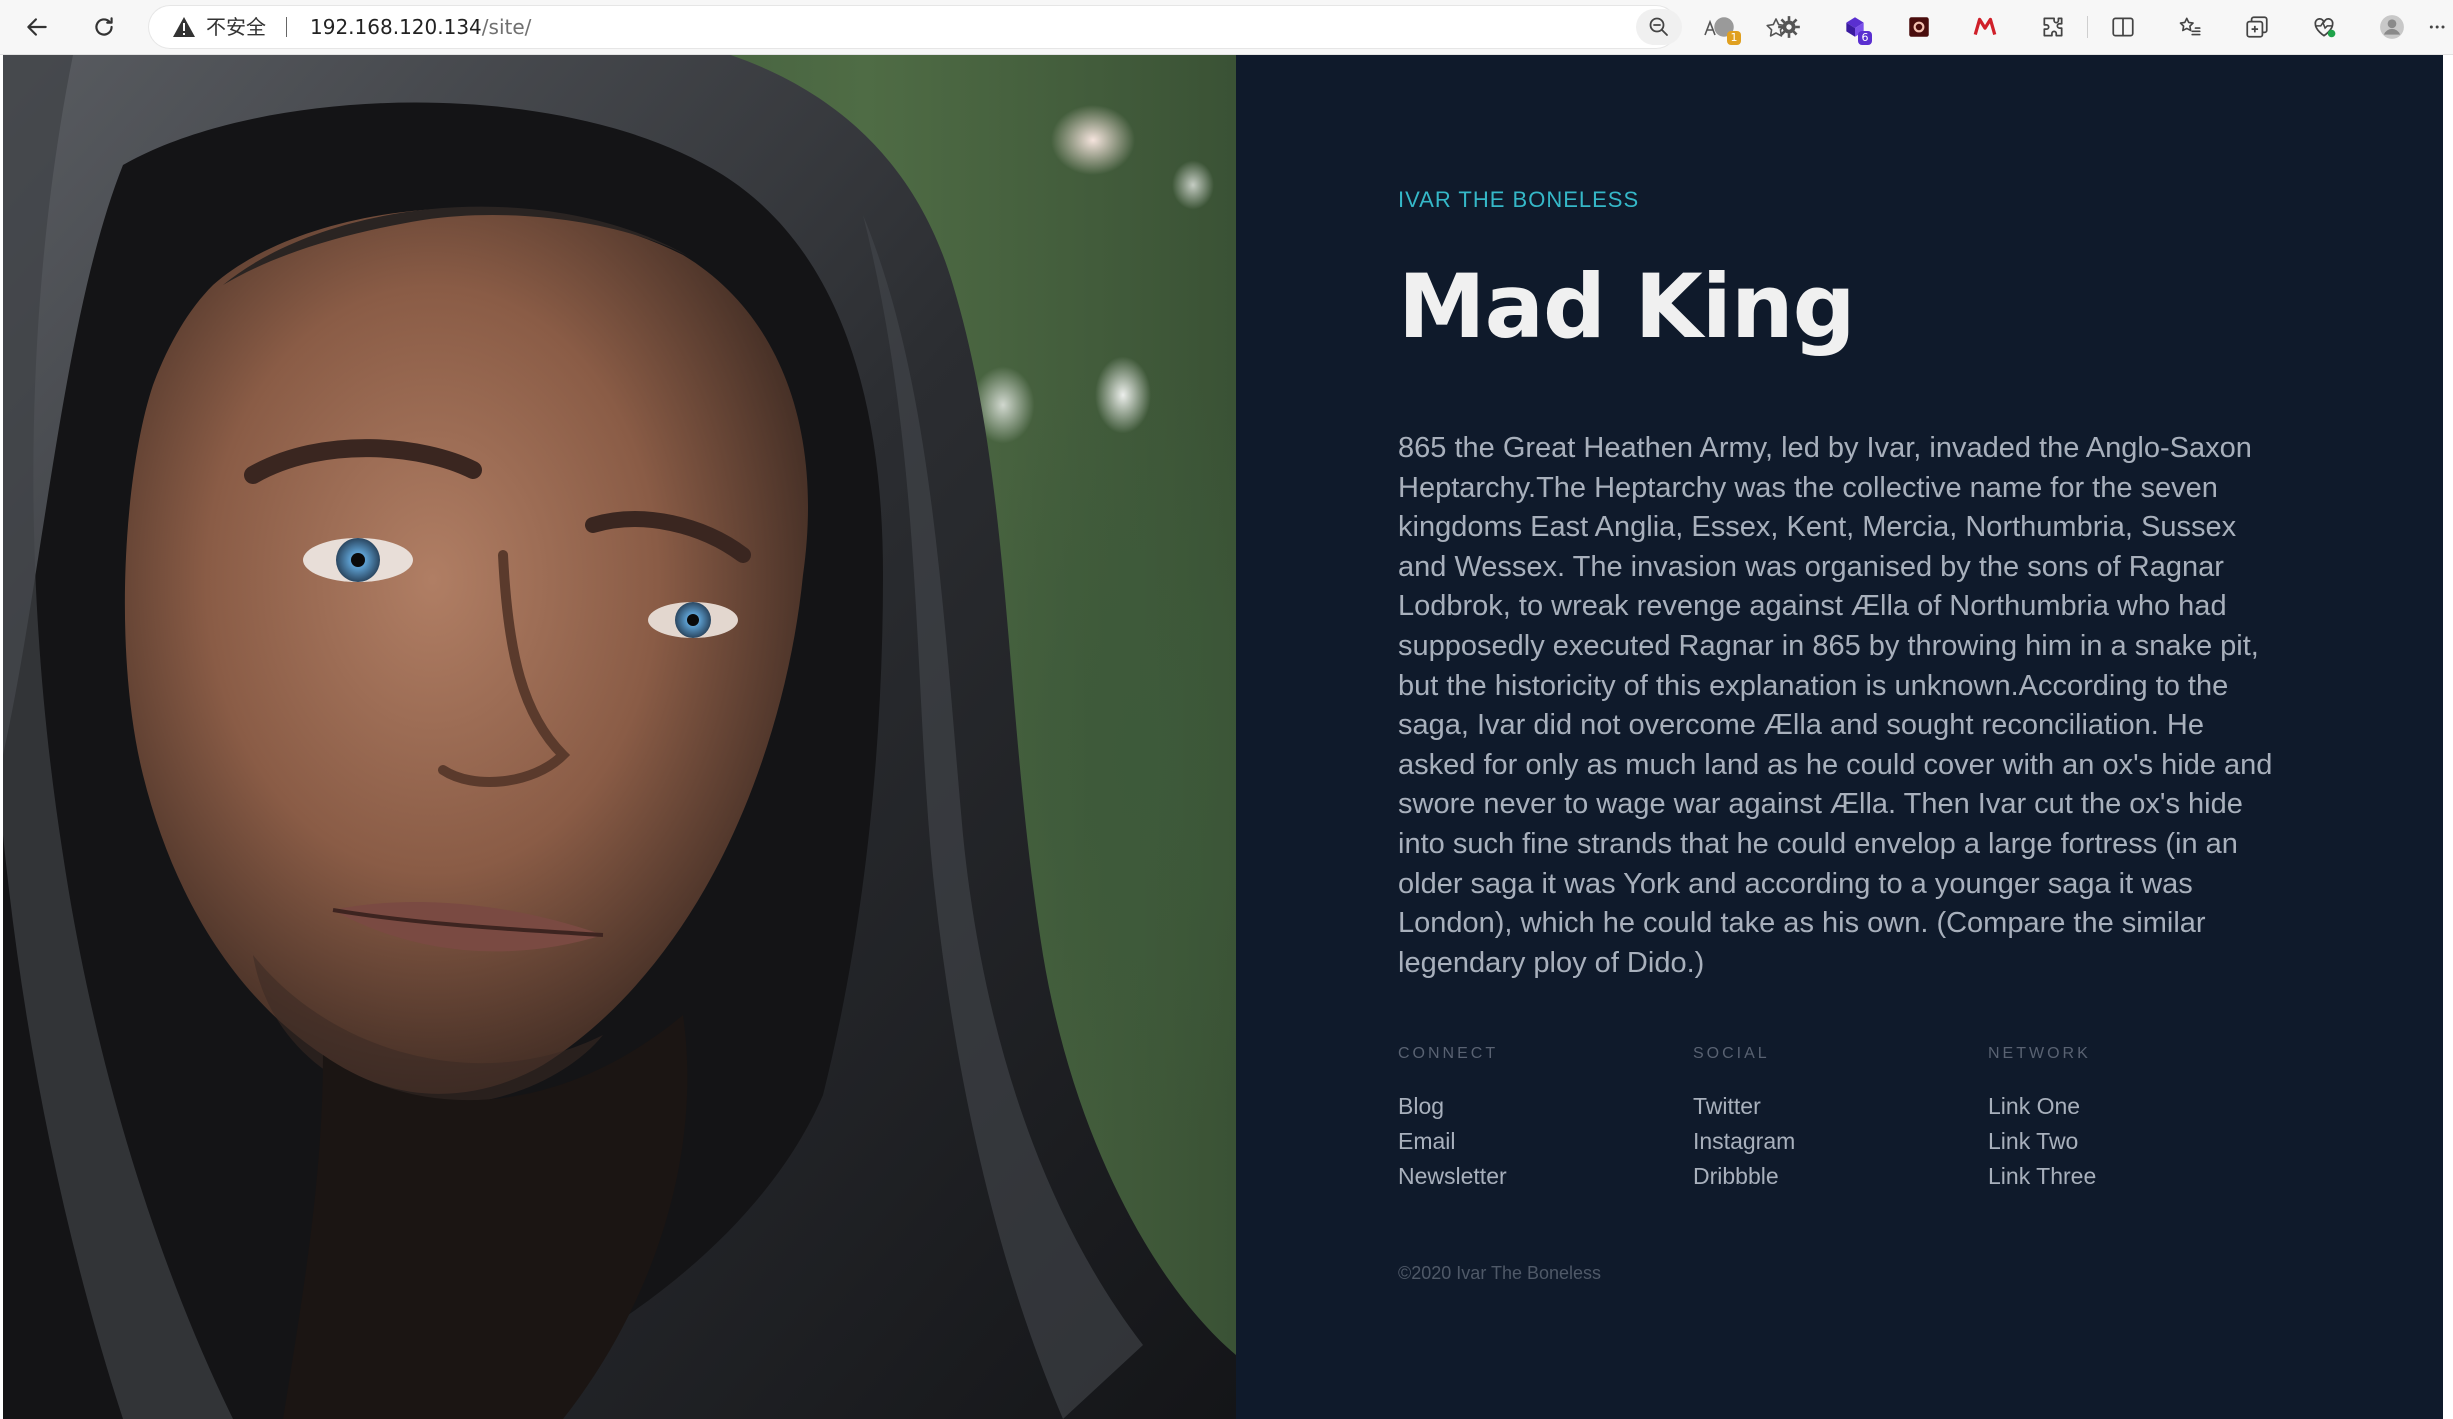 Image resolution: width=2453 pixels, height=1419 pixels. Describe the element at coordinates (1865, 38) in the screenshot. I see `extension-3-badge: 6` at that location.